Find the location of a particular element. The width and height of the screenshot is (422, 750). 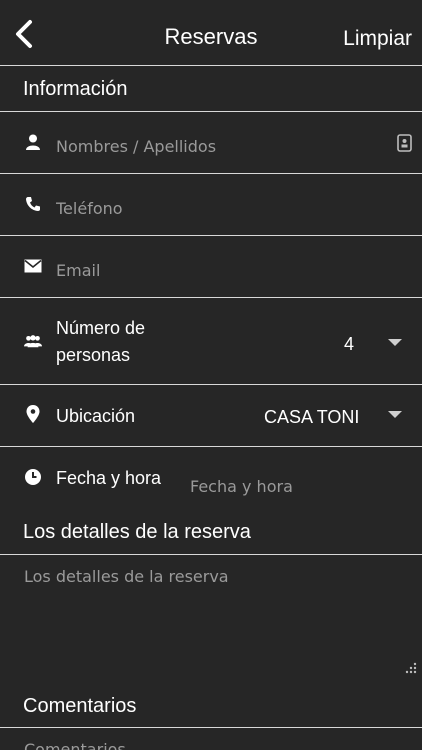

location-value: CASA TONI is located at coordinates (312, 417).